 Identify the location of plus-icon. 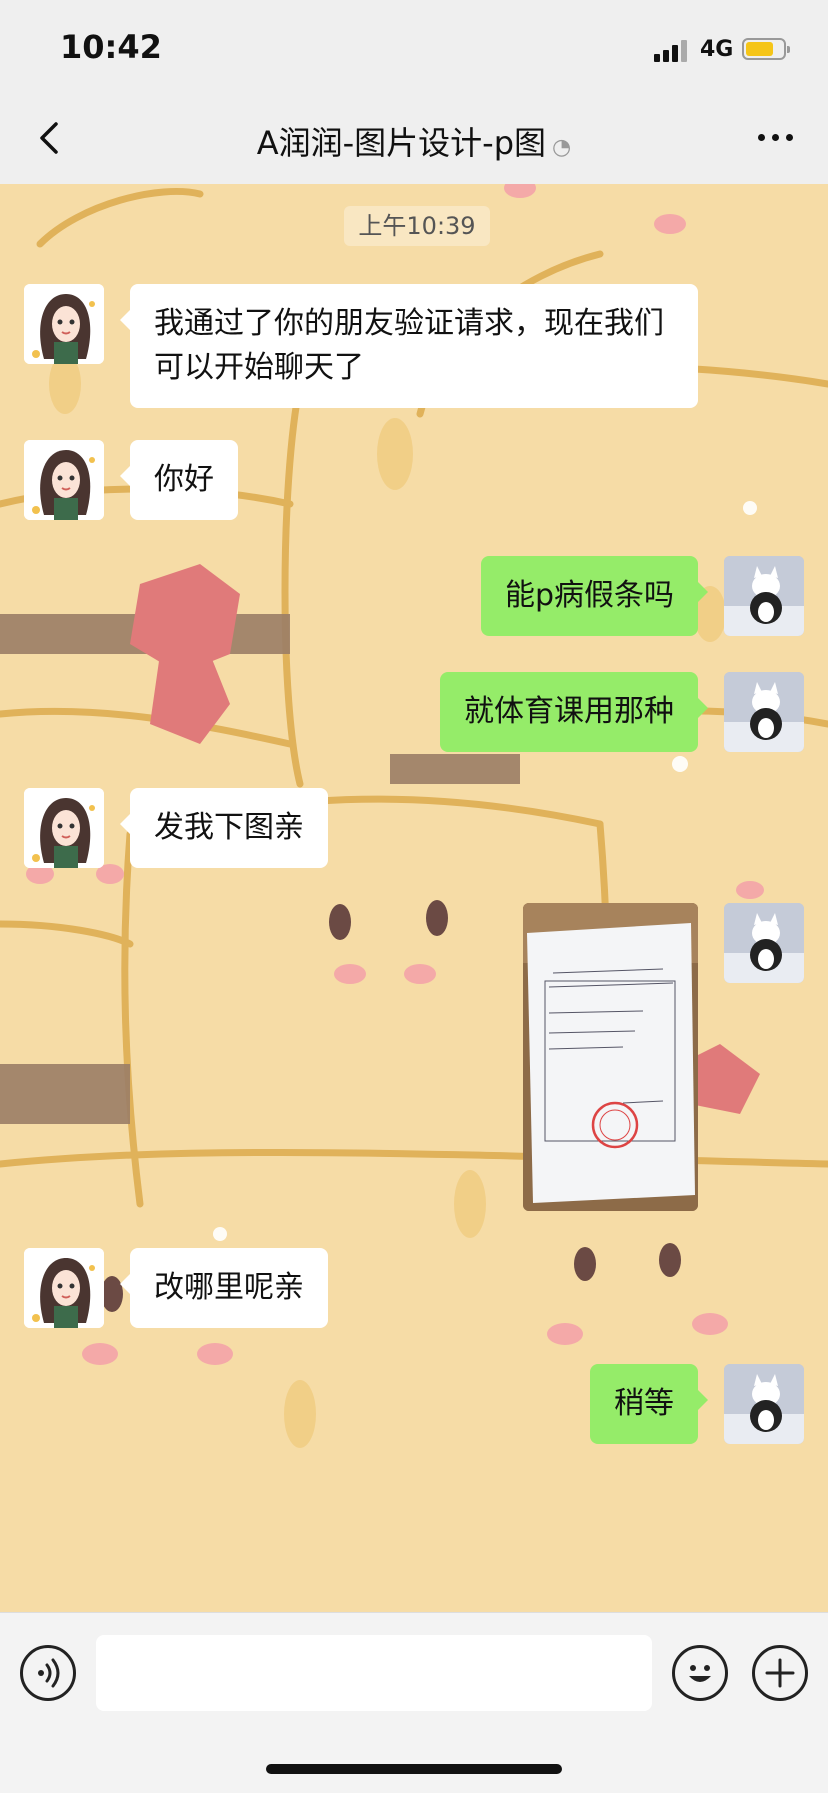
(780, 1673).